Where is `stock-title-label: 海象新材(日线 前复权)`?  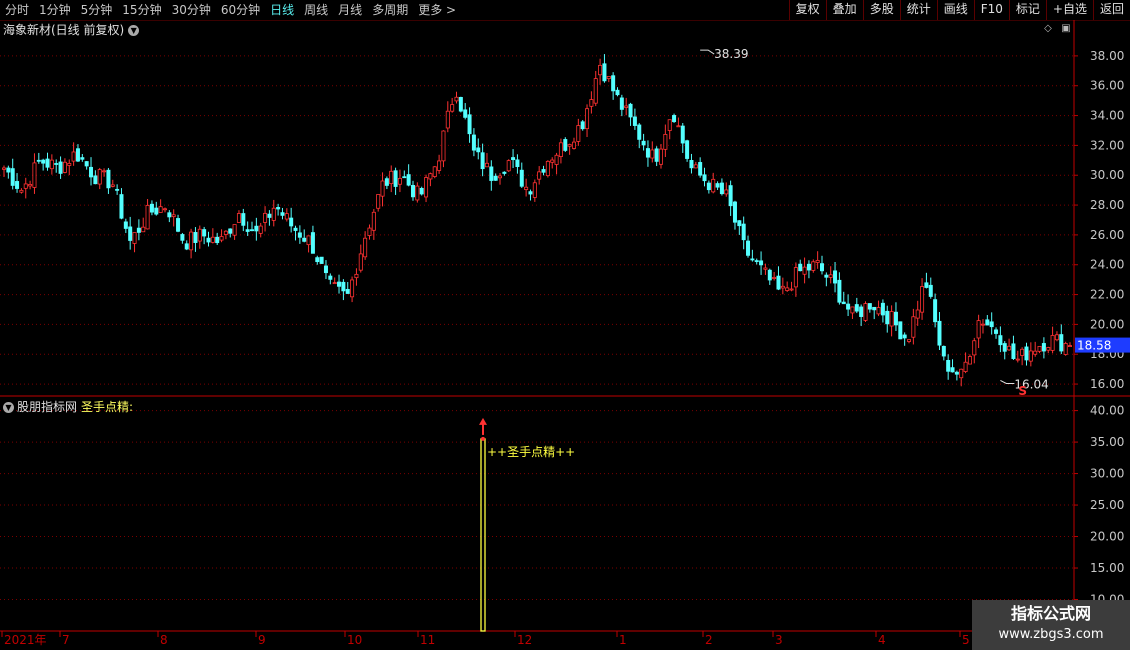 stock-title-label: 海象新材(日线 前复权) is located at coordinates (64, 30).